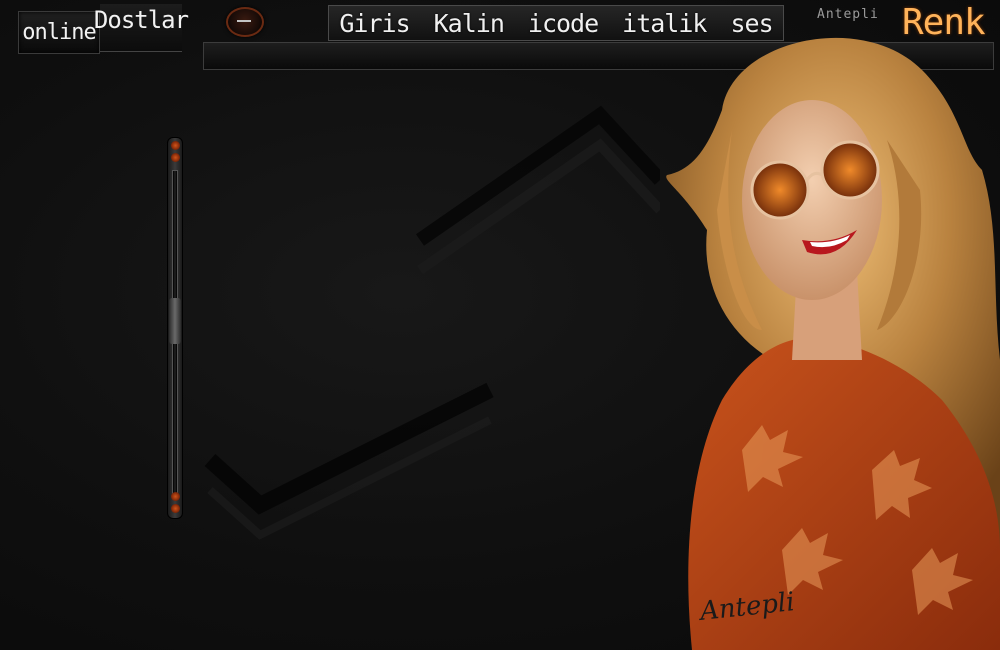 This screenshot has width=1000, height=650. What do you see at coordinates (175, 145) in the screenshot?
I see `scroll-up-dot` at bounding box center [175, 145].